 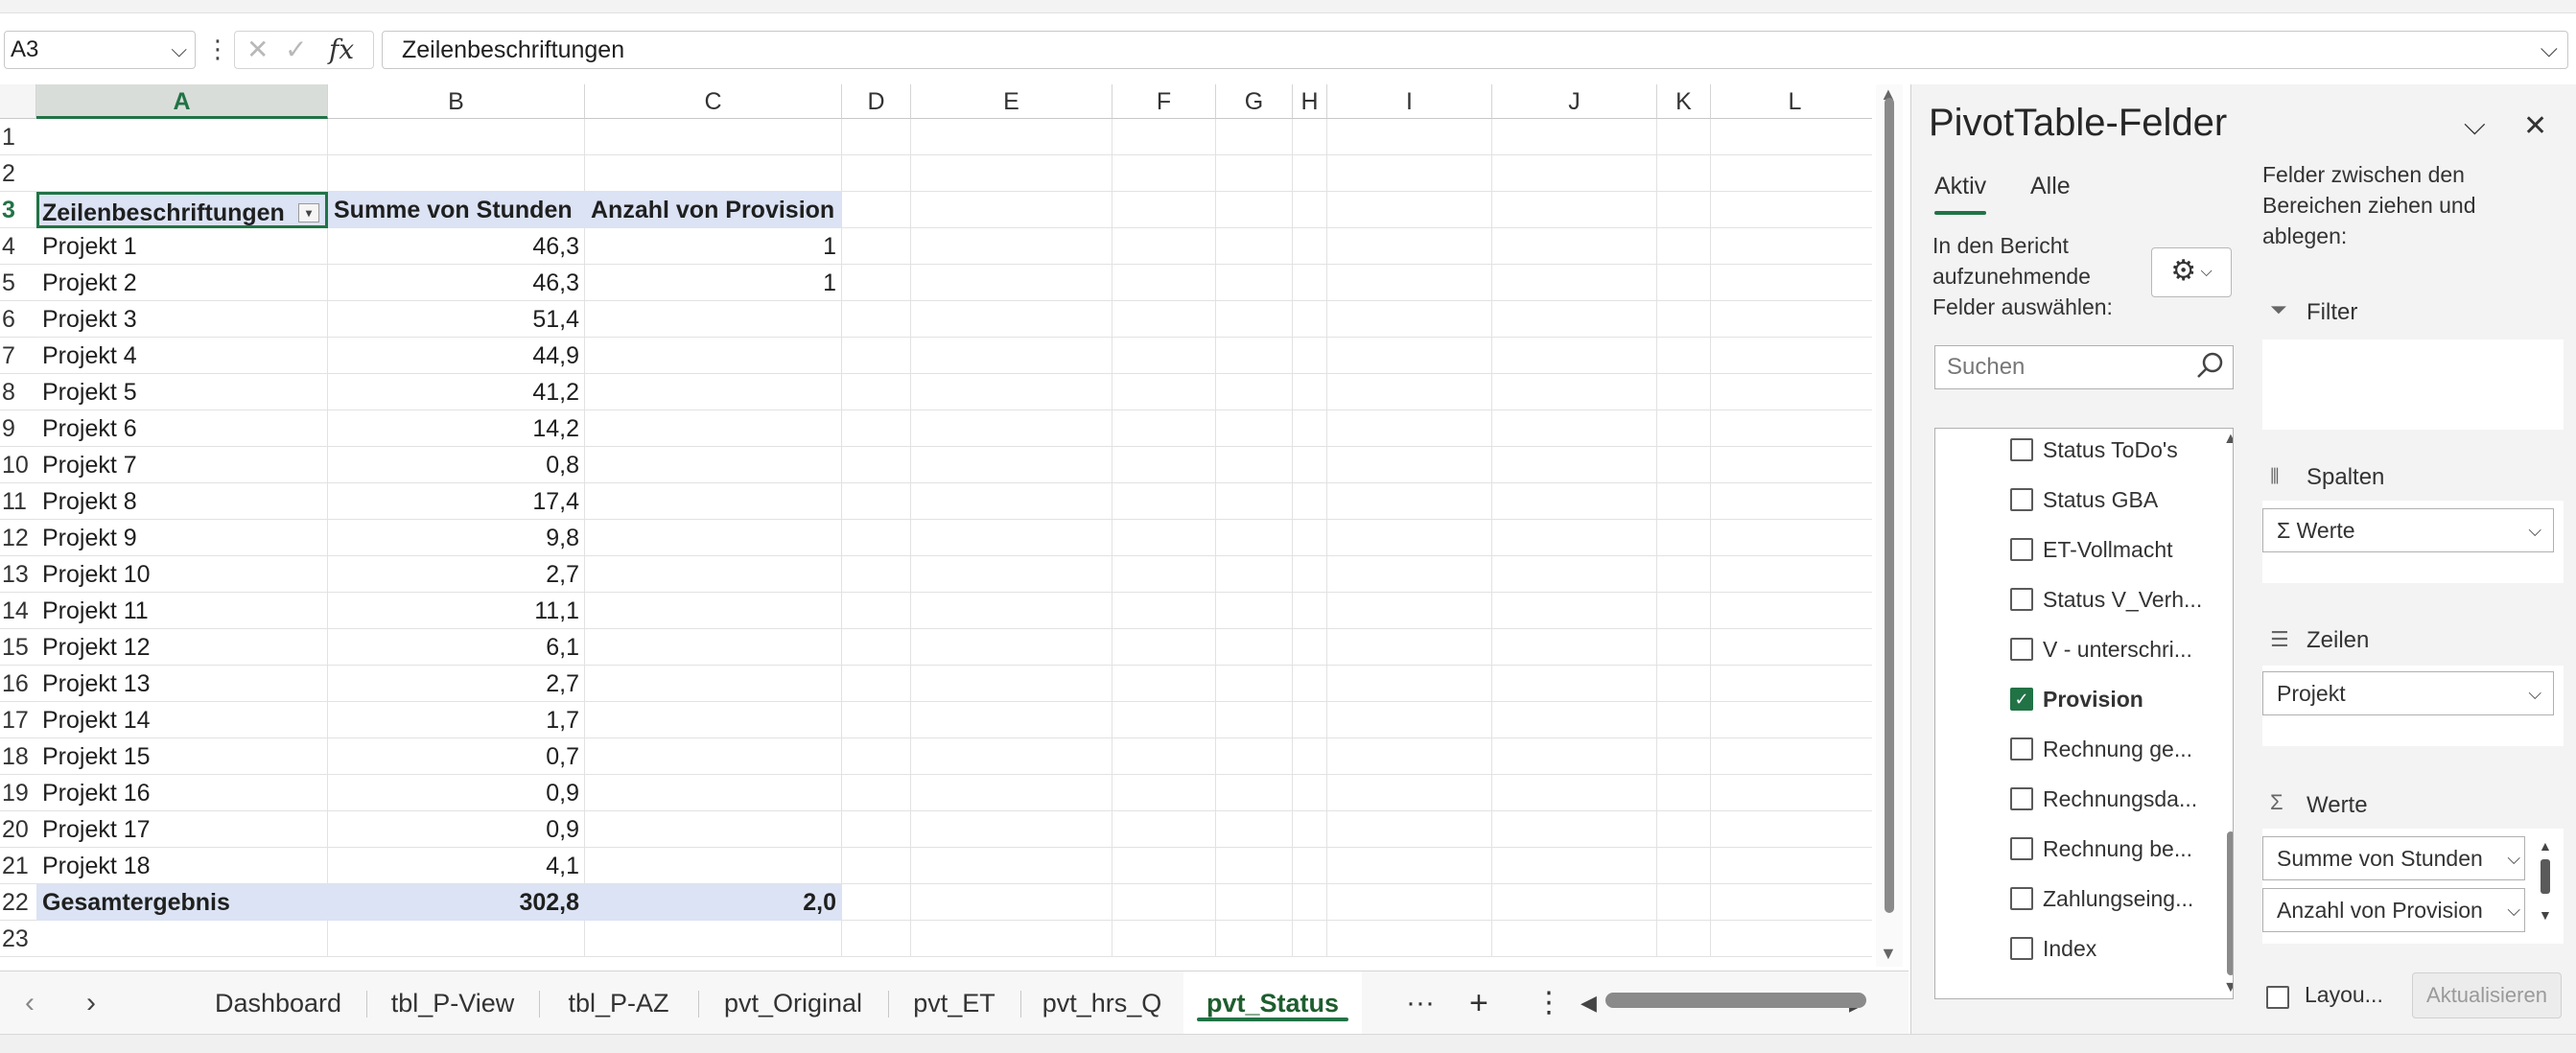 What do you see at coordinates (2408, 693) in the screenshot?
I see `rows-chip-projekt: Projekt ⌵` at bounding box center [2408, 693].